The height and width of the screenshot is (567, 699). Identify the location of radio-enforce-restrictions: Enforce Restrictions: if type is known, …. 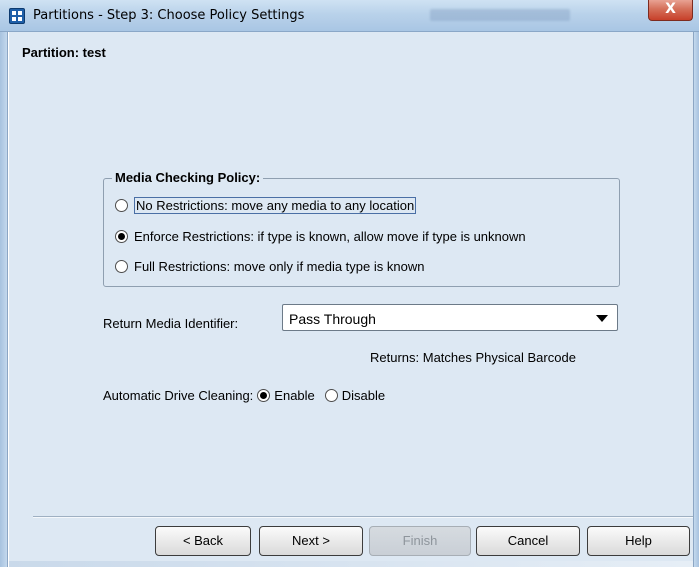
(320, 236).